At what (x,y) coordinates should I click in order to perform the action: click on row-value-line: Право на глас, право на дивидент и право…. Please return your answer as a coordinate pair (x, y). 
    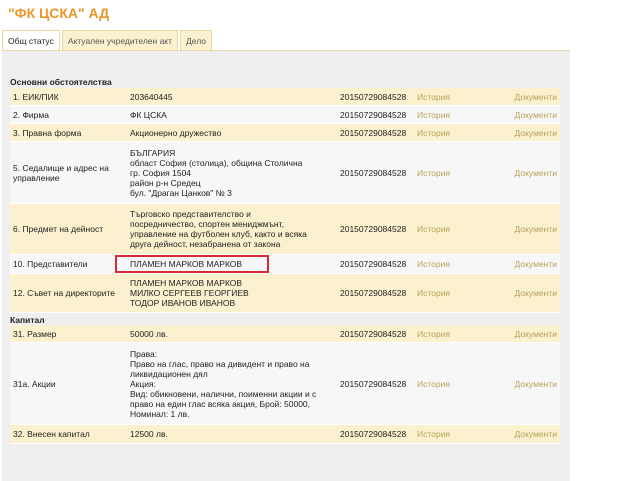
    Looking at the image, I should click on (220, 363).